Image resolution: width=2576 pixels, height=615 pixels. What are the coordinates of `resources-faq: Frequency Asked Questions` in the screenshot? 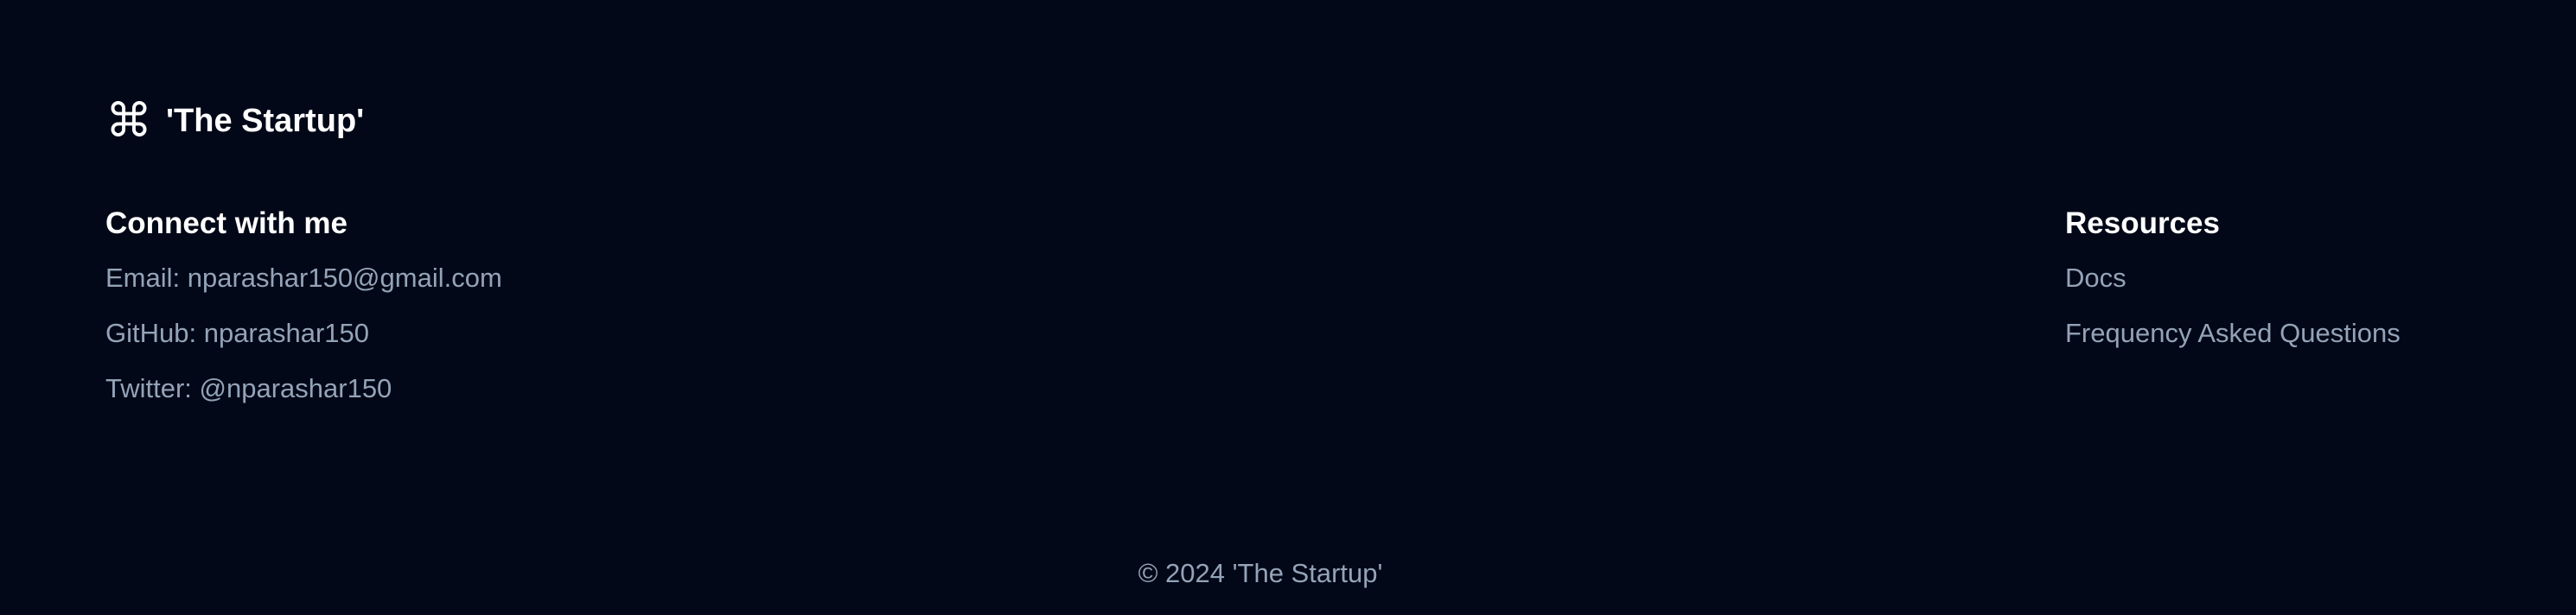 It's located at (2233, 333).